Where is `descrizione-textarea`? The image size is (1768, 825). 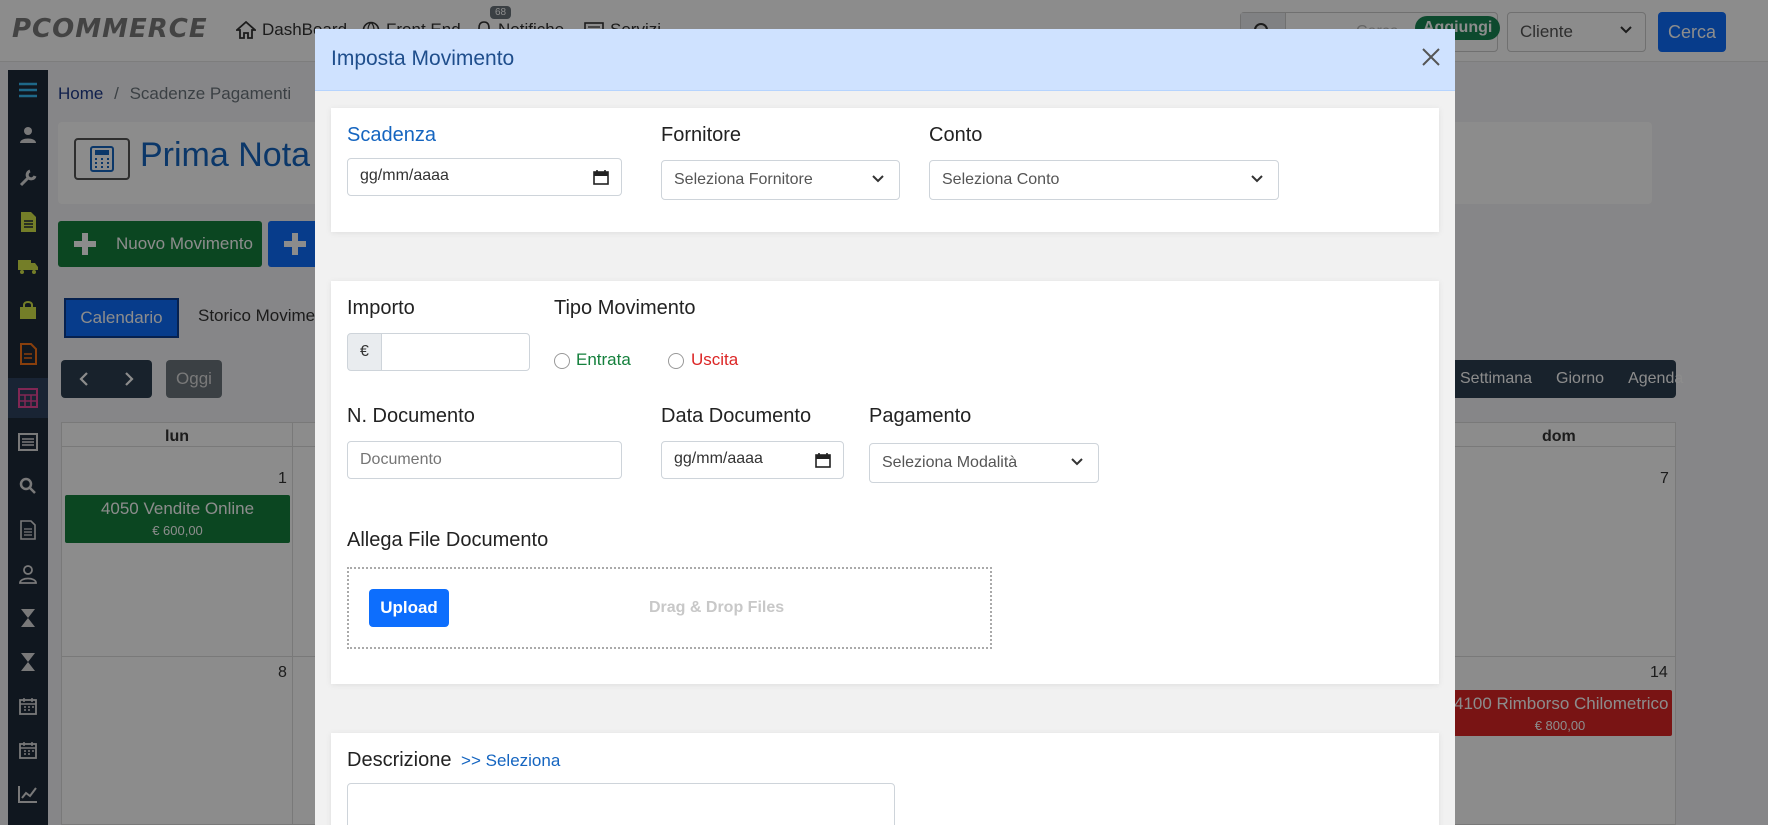
descrizione-textarea is located at coordinates (621, 804).